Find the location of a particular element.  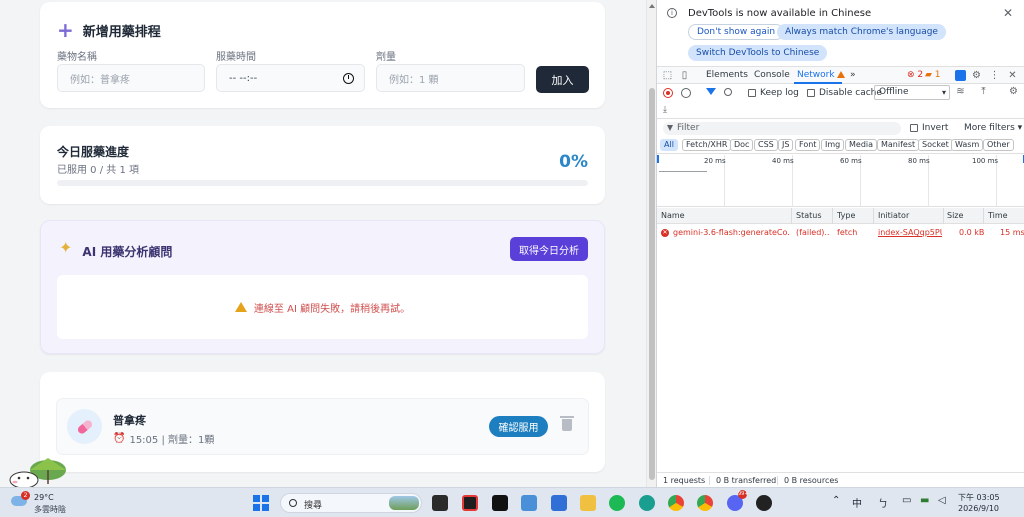

confirm-taken-button: 確認服用 is located at coordinates (518, 426).